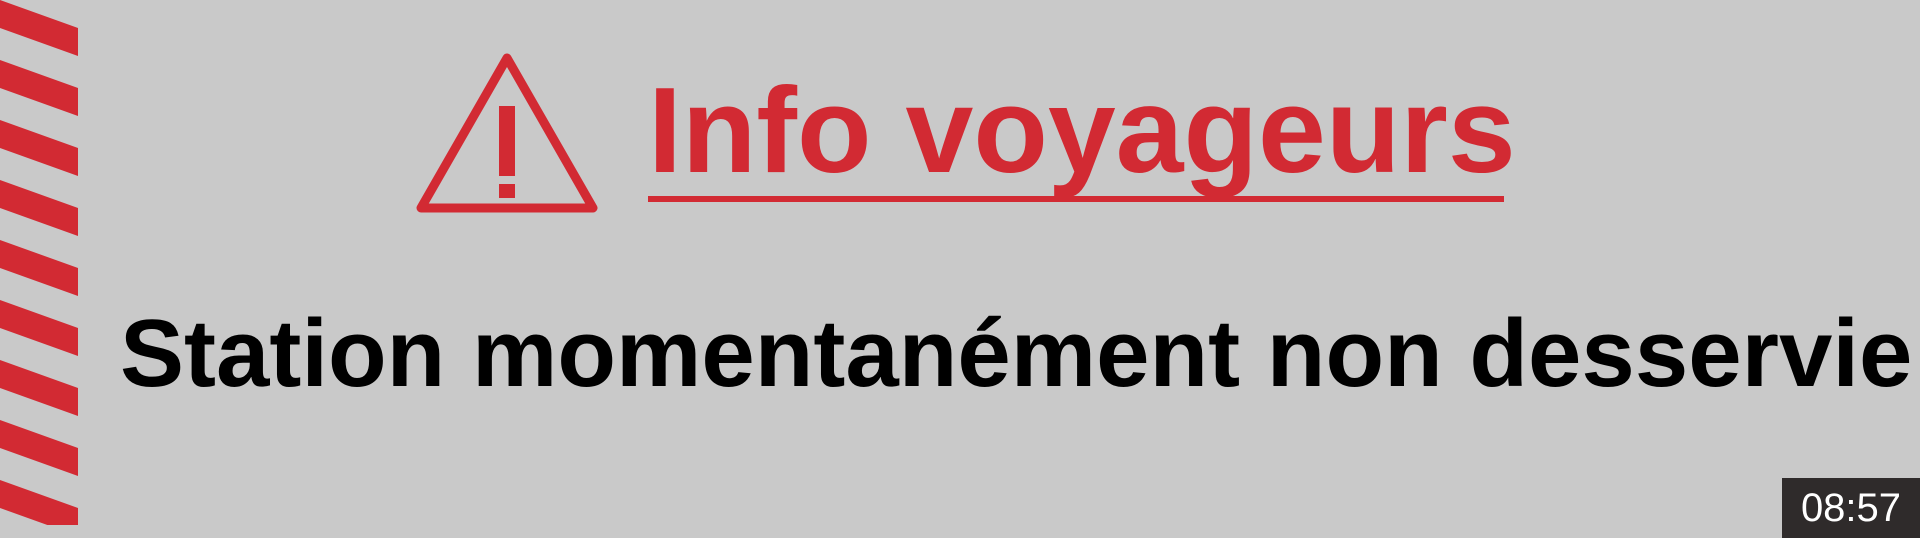 The width and height of the screenshot is (1920, 538). Describe the element at coordinates (1082, 130) in the screenshot. I see `page-title: Info voyageurs` at that location.